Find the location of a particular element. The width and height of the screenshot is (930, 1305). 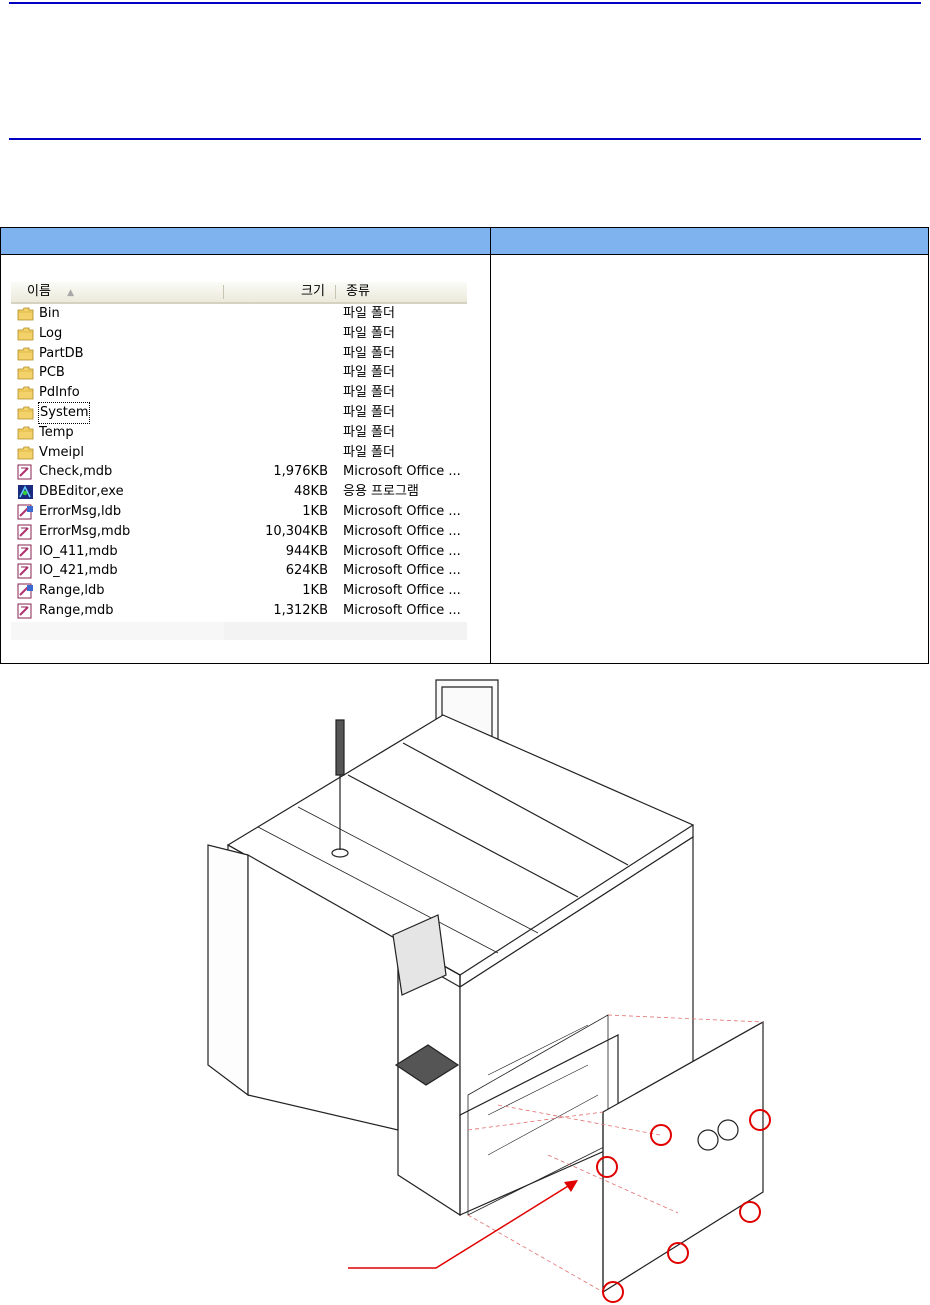

file-name: Range,mdb is located at coordinates (76, 610).